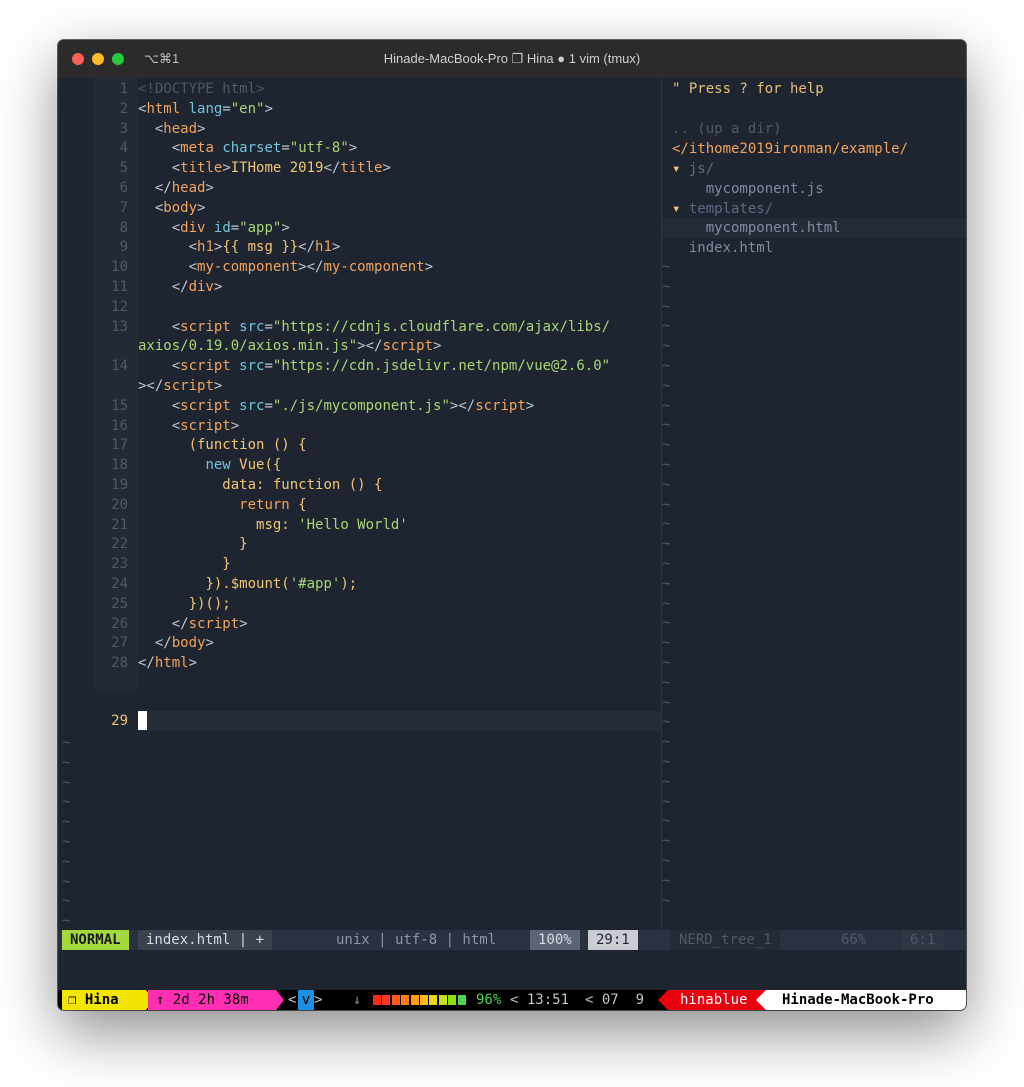  What do you see at coordinates (123, 89) in the screenshot?
I see `line-number: 1` at bounding box center [123, 89].